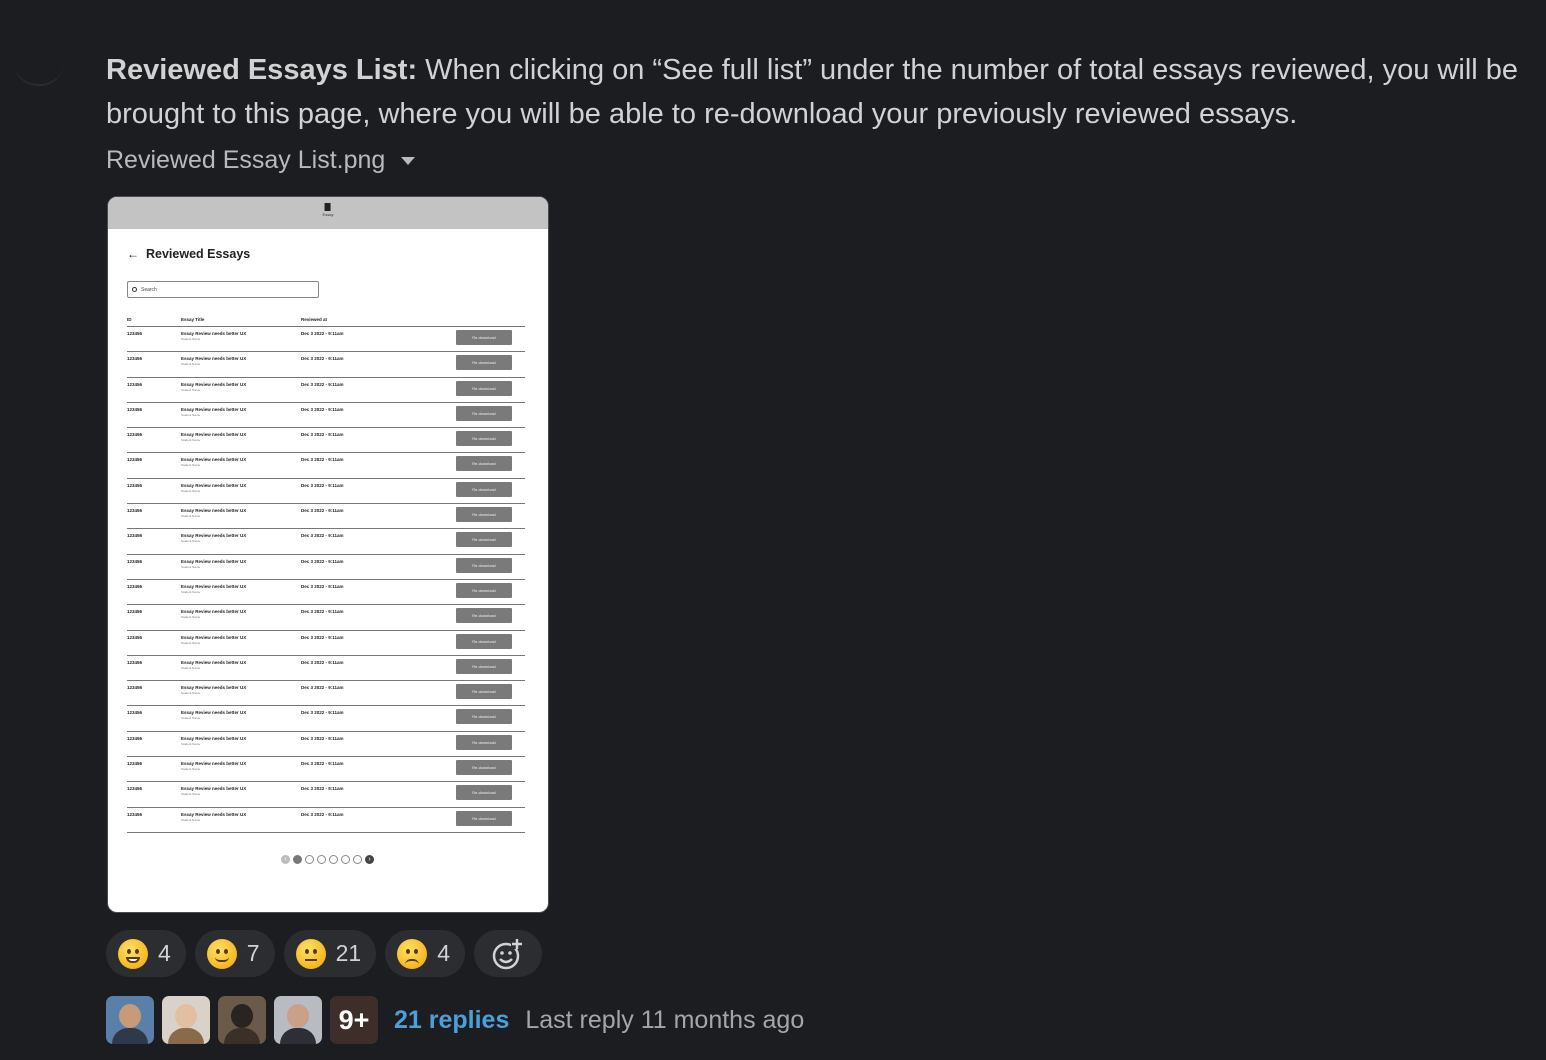 This screenshot has height=1060, width=1546. Describe the element at coordinates (310, 953) in the screenshot. I see `neutral-face-icon` at that location.